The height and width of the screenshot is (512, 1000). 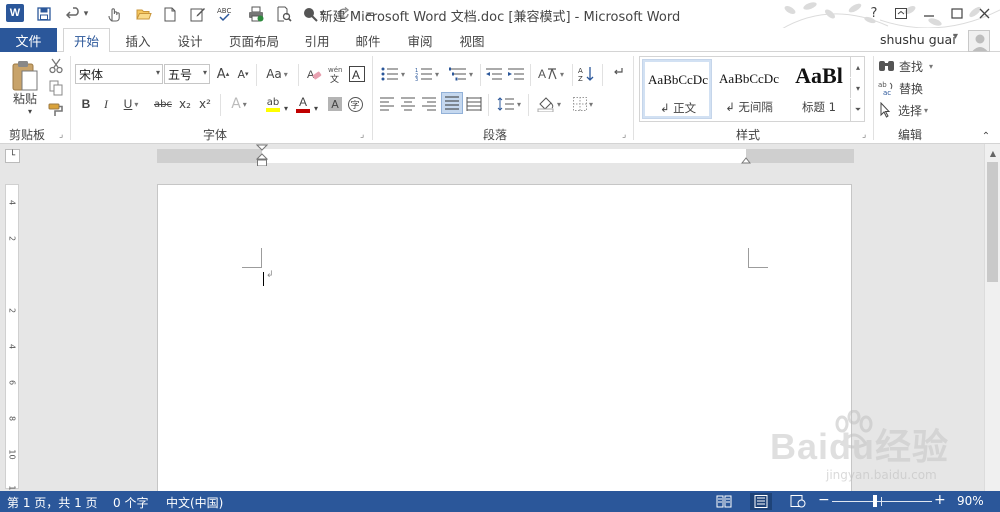 What do you see at coordinates (355, 104) in the screenshot?
I see `enclose-characters-button: 字` at bounding box center [355, 104].